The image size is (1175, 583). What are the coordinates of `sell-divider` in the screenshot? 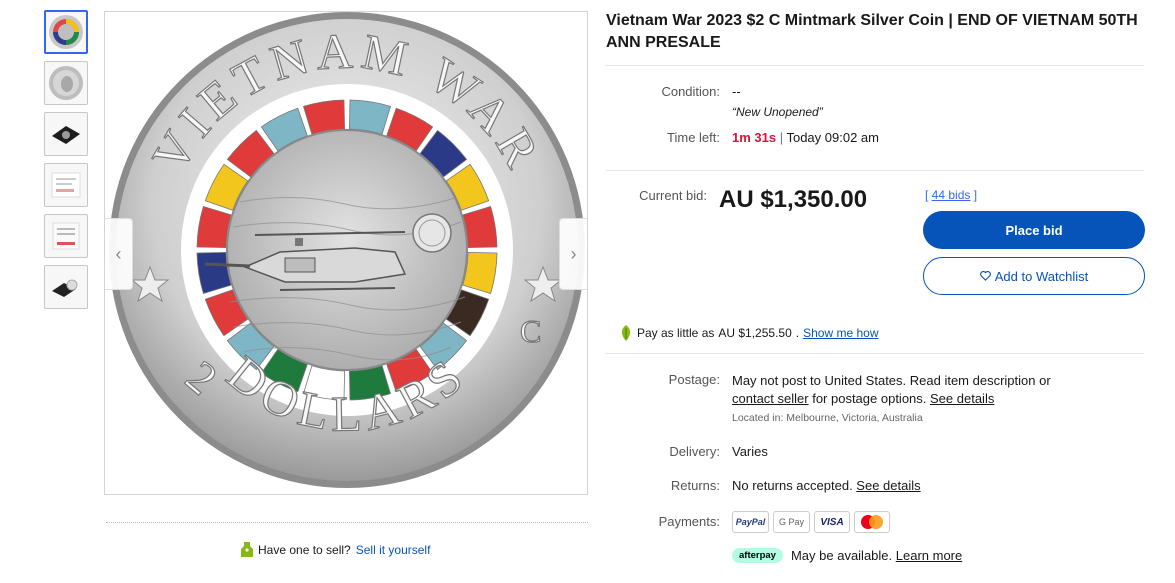 It's located at (347, 522).